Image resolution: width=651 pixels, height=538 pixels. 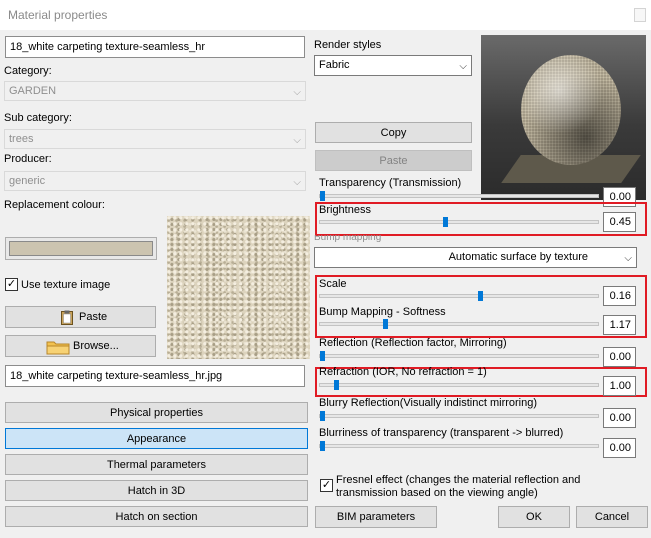 I want to click on category-select: GARDEN ⌵, so click(x=155, y=91).